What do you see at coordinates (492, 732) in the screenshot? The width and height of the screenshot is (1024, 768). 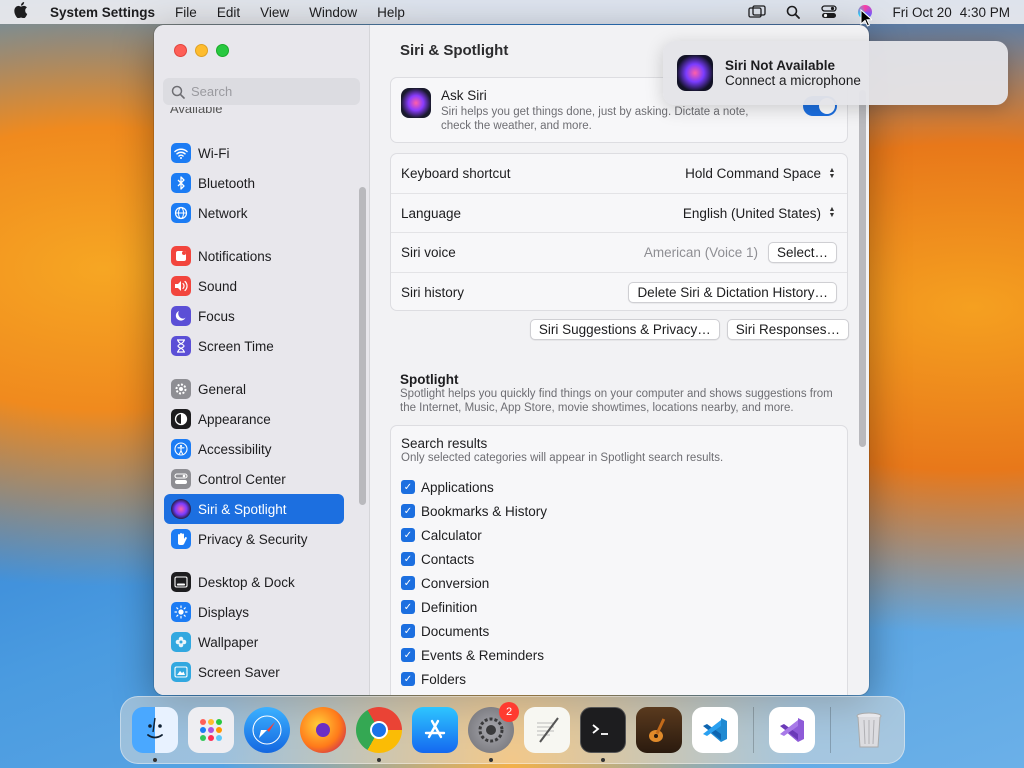 I see `dock-system-settings: 2` at bounding box center [492, 732].